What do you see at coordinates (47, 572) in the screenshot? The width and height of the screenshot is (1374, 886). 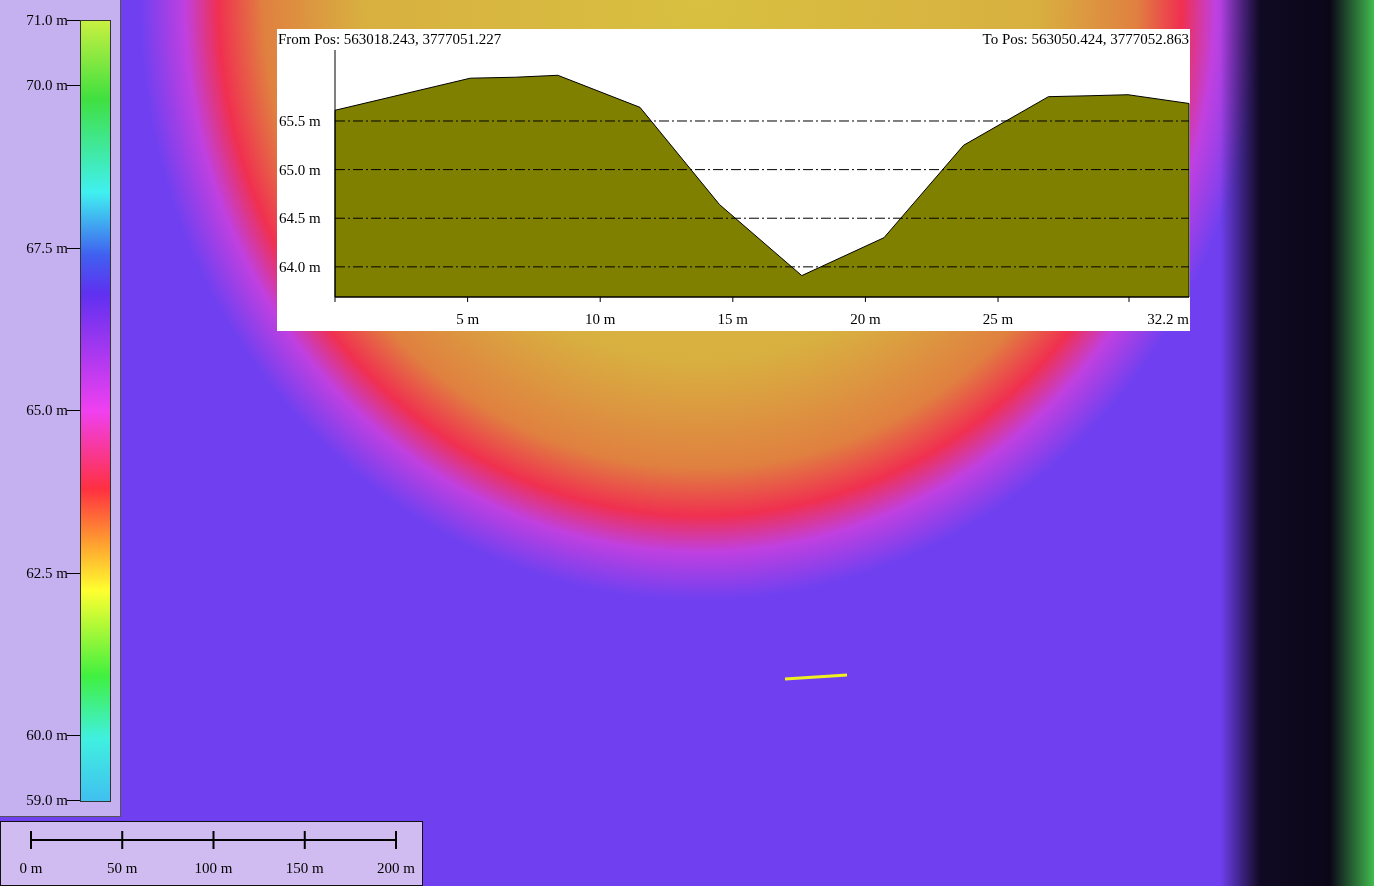 I see `legend-label: 62.5 m` at bounding box center [47, 572].